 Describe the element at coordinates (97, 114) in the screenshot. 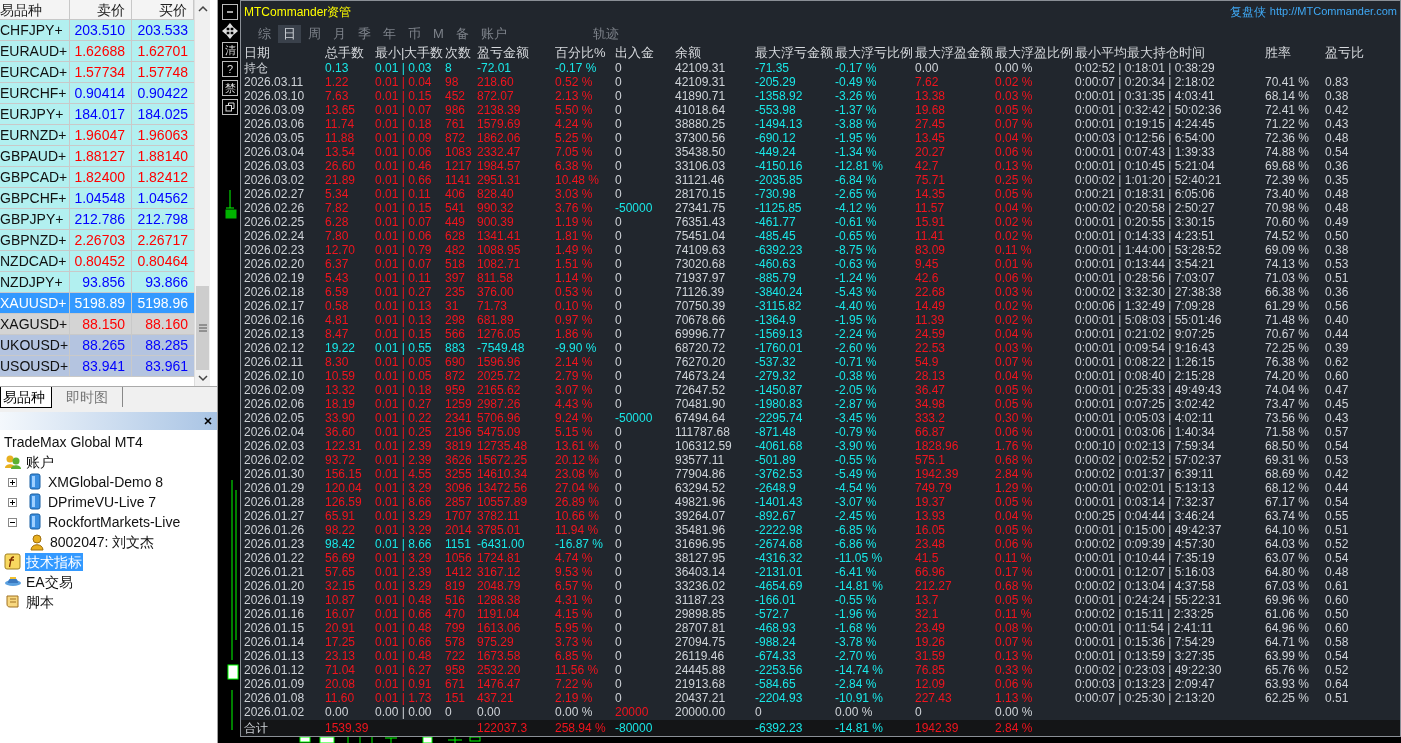

I see `quote-row: EURJPY+ 184.017 184.025` at that location.